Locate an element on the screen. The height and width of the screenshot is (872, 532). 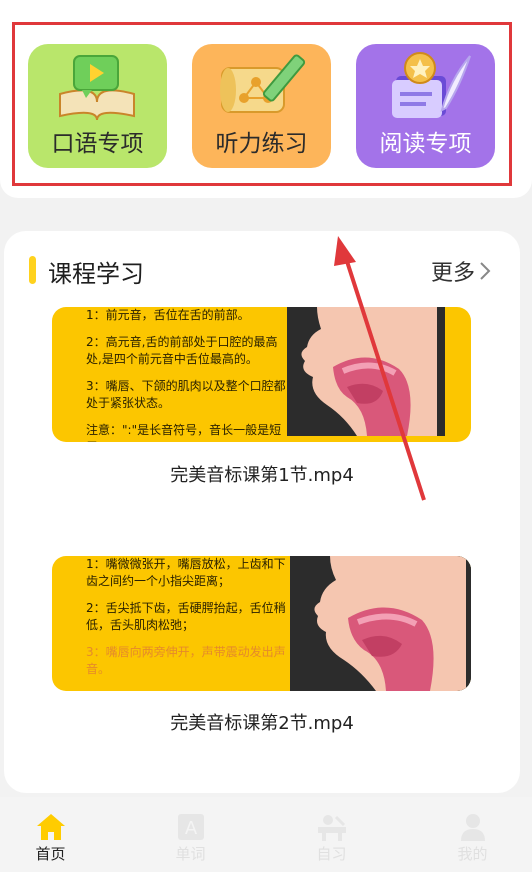
speaking-practice-tile: 口语专项 is located at coordinates (97, 106).